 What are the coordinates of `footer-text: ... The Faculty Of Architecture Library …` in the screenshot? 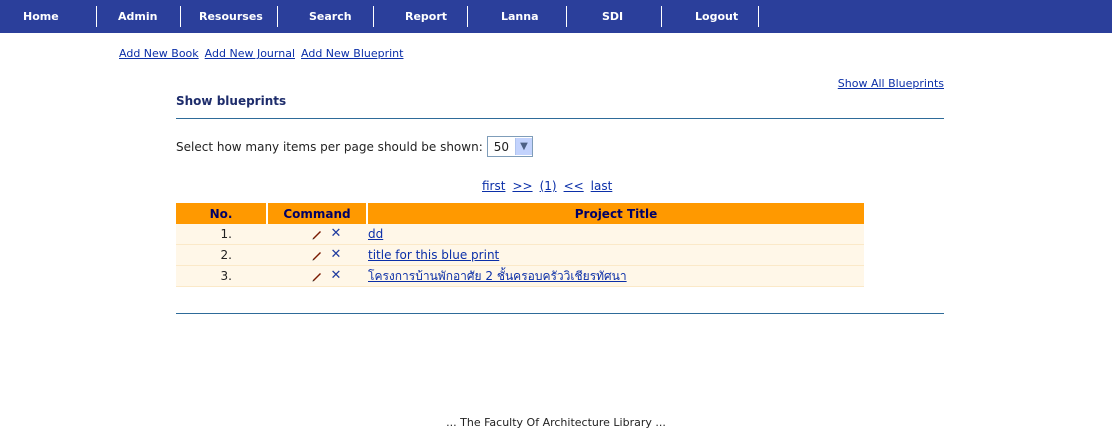 It's located at (556, 422).